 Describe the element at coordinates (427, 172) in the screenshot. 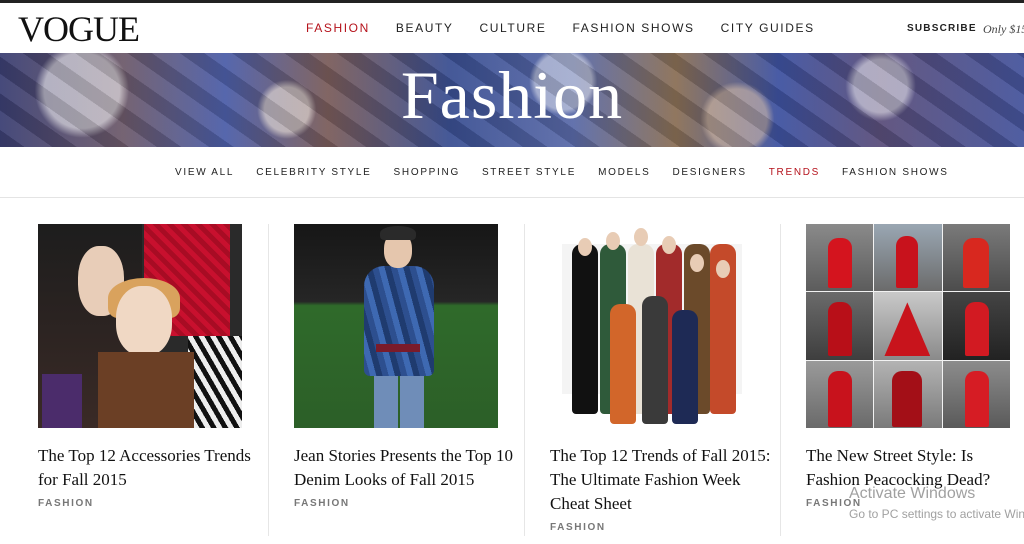

I see `subnav-shopping: SHOPPING` at that location.